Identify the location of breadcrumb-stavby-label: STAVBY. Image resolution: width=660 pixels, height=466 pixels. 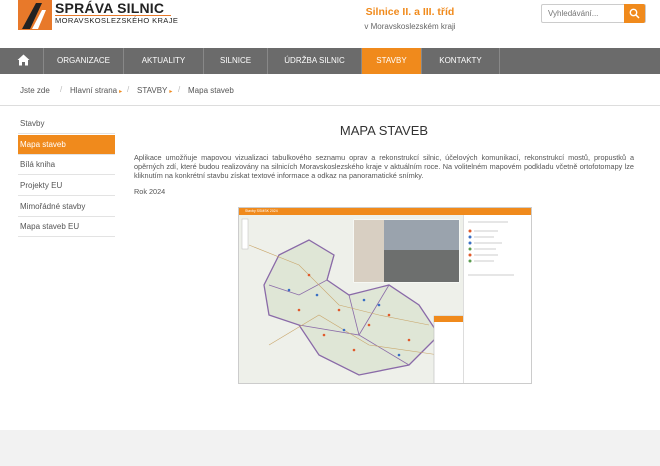
(152, 90).